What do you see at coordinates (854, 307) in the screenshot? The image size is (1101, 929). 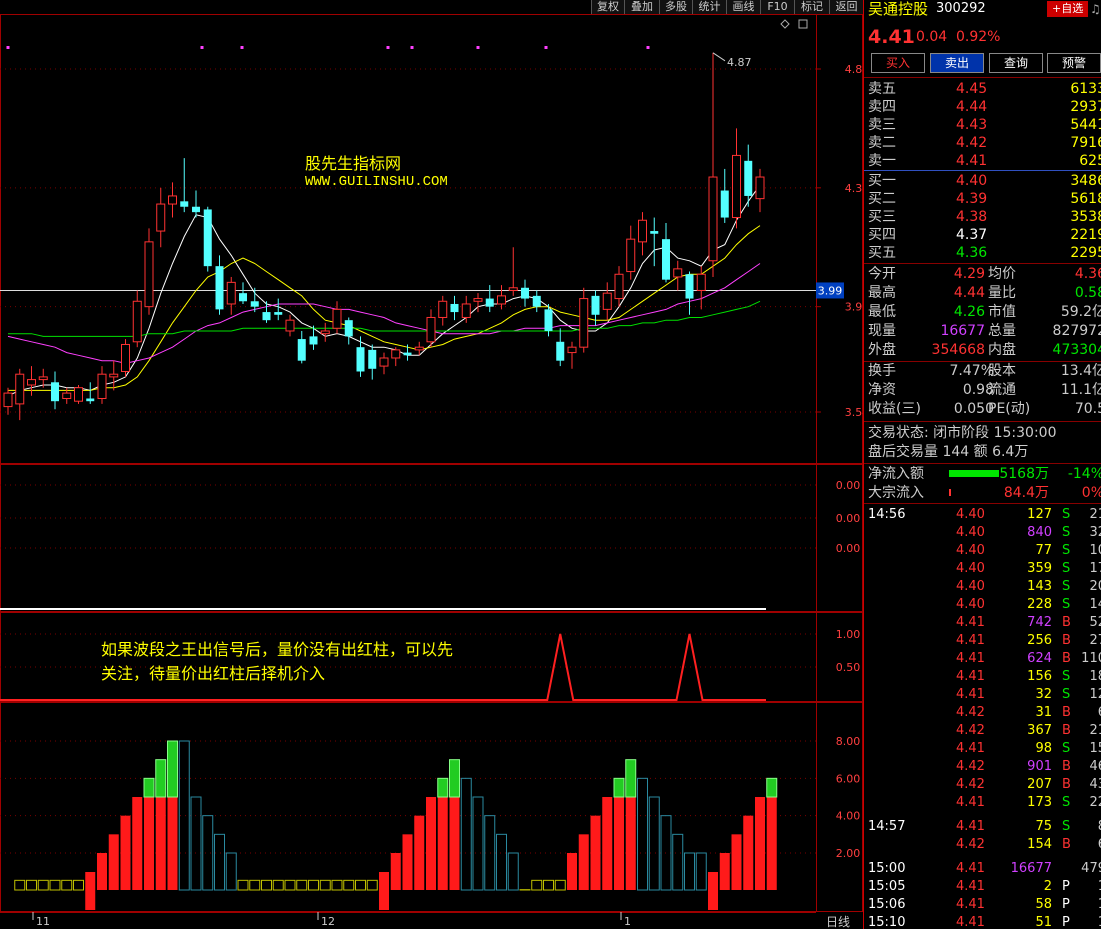 I see `price-tick-label-2: 3.93` at bounding box center [854, 307].